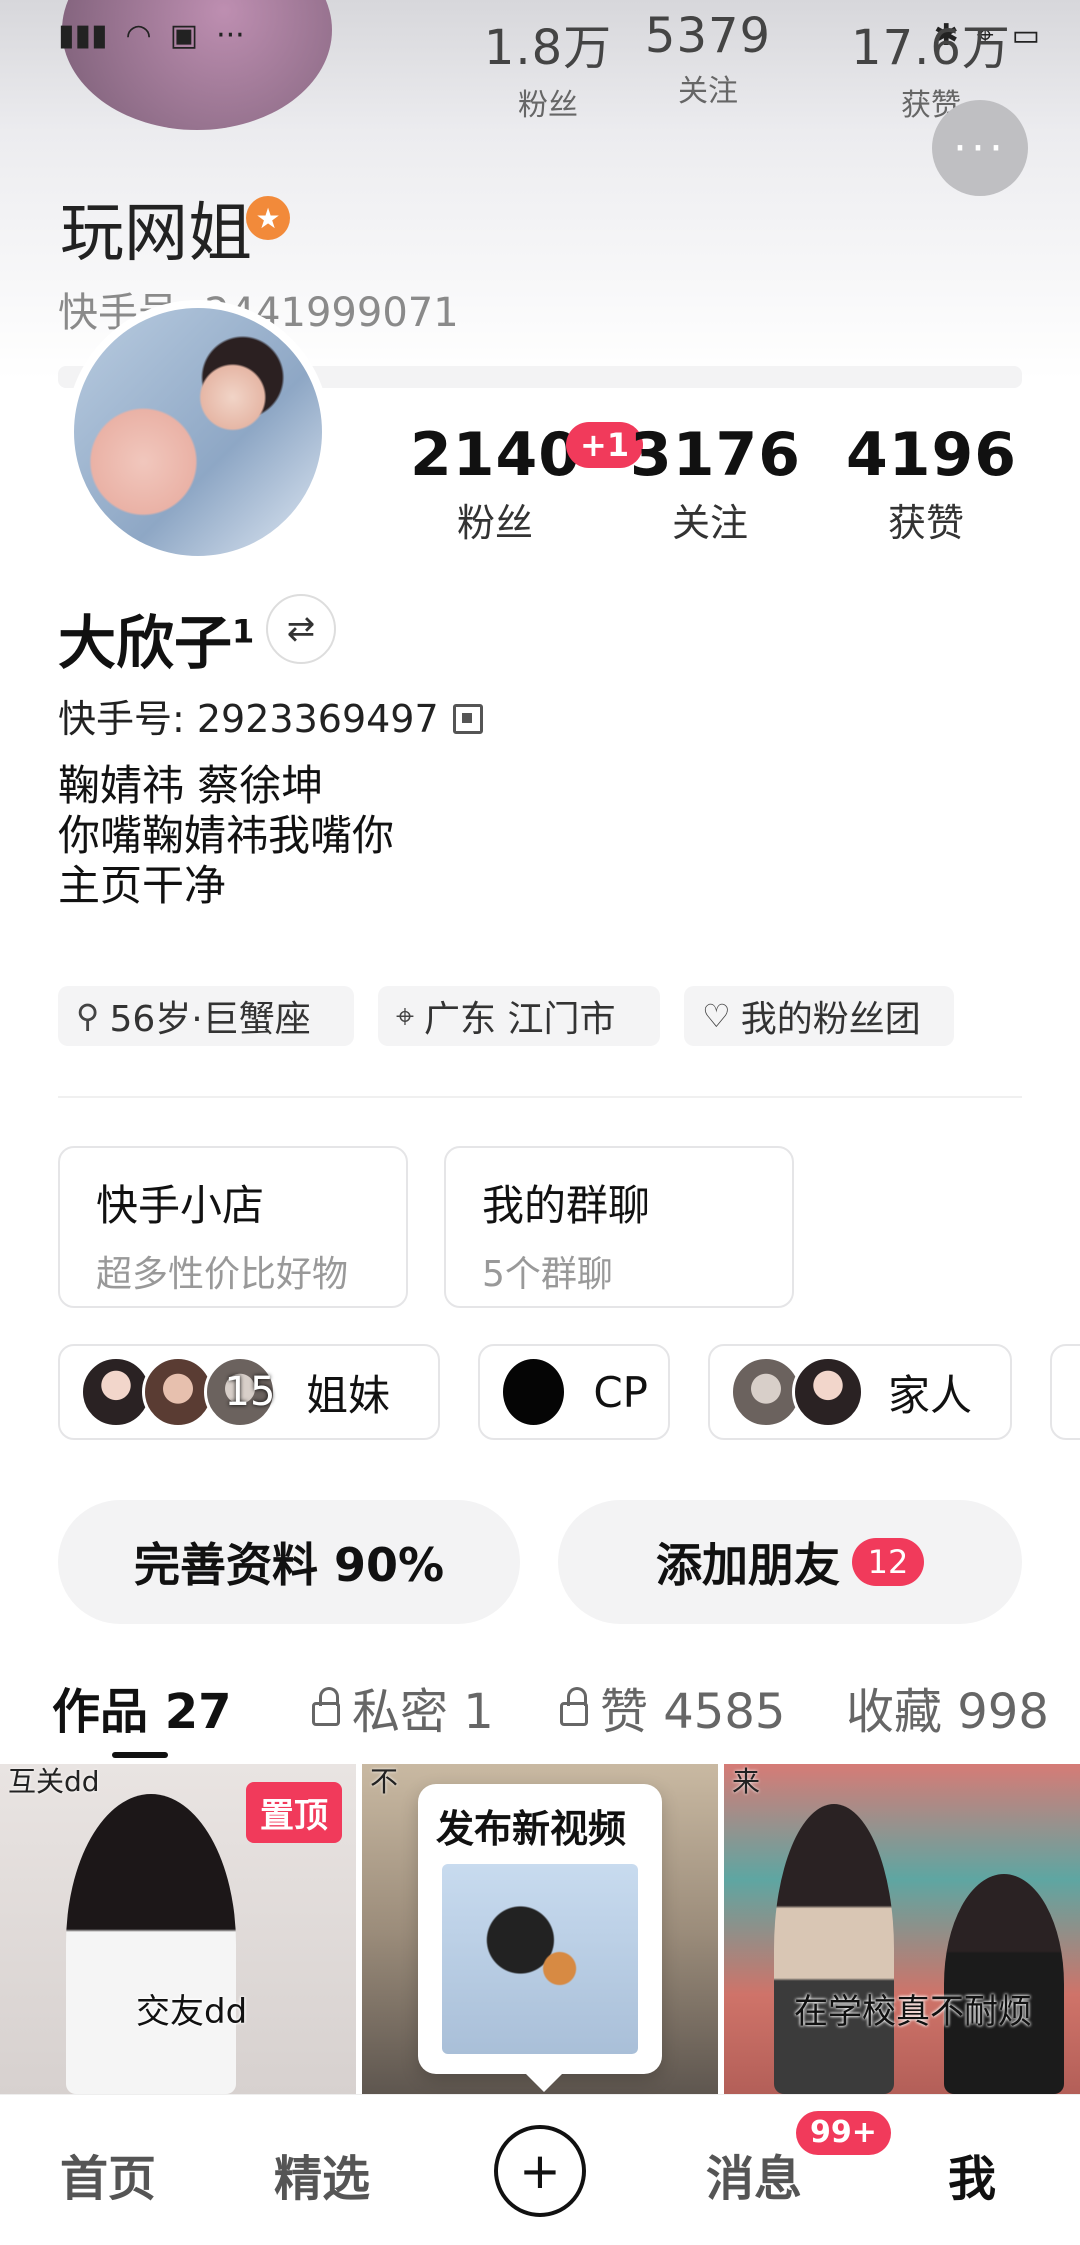  What do you see at coordinates (709, 523) in the screenshot?
I see `stat-following-label: 关注` at bounding box center [709, 523].